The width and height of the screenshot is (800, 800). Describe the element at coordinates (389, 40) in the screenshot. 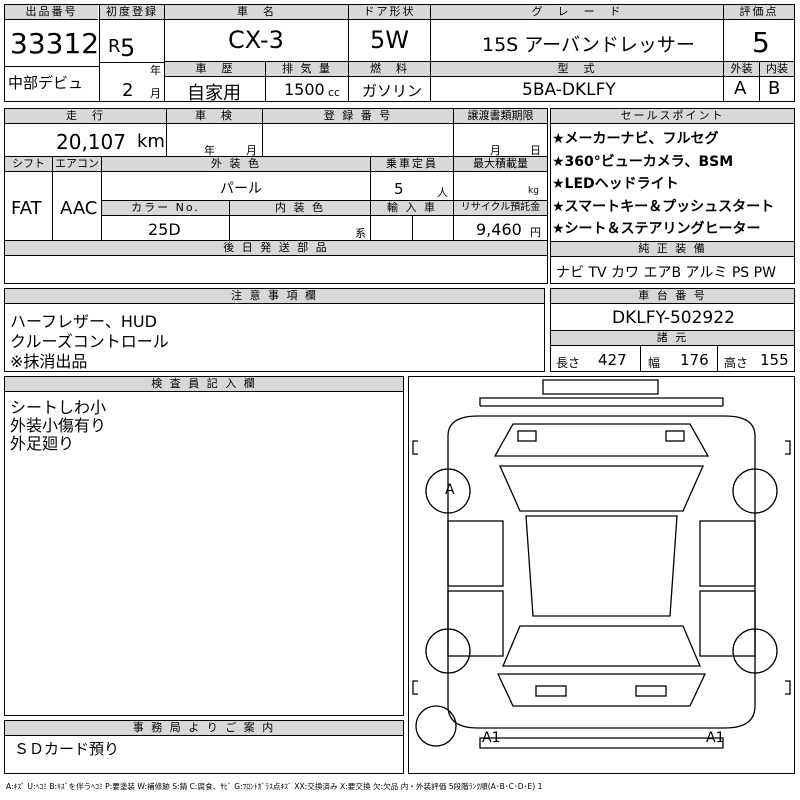

I see `door-type: 5W` at that location.